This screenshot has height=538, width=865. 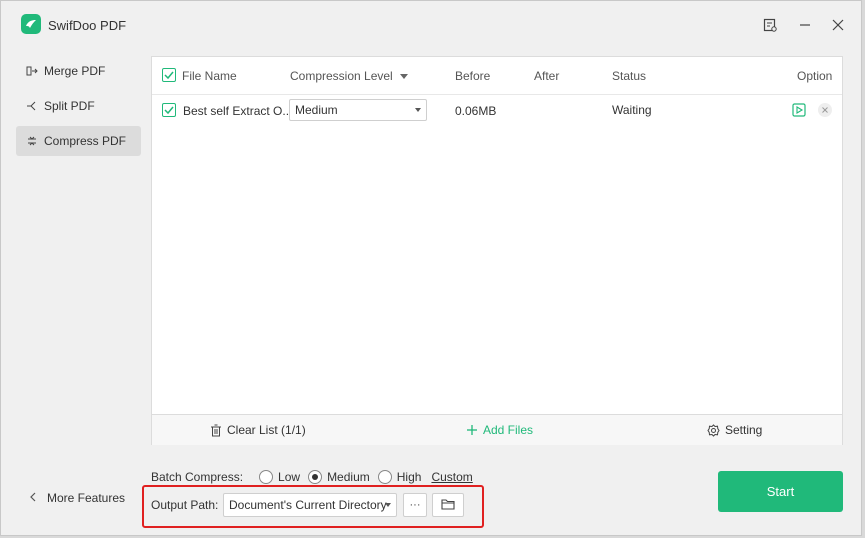 I want to click on more-features-button: More Features, so click(x=77, y=498).